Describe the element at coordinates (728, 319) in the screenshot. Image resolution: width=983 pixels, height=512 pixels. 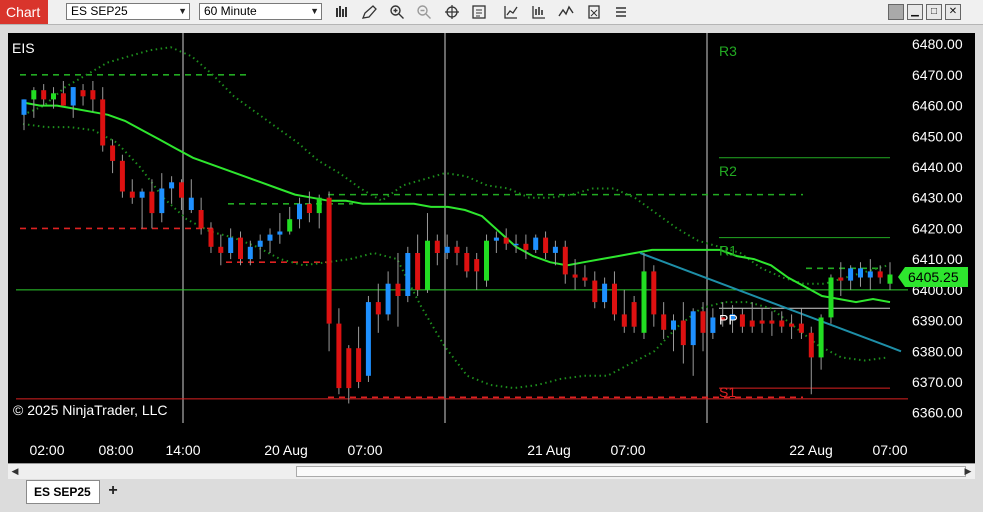
I see `pivot-label-pp: PP` at that location.